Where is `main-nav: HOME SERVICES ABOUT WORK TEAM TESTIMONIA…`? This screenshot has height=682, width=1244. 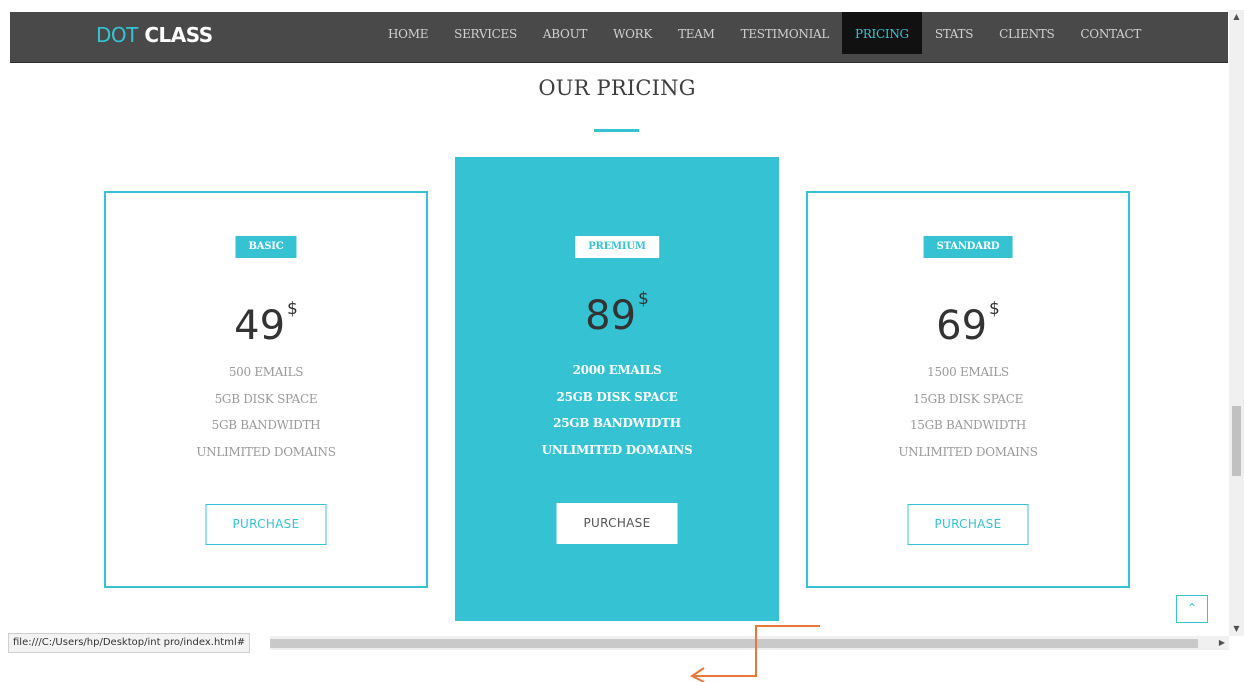 main-nav: HOME SERVICES ABOUT WORK TEAM TESTIMONIA… is located at coordinates (764, 37).